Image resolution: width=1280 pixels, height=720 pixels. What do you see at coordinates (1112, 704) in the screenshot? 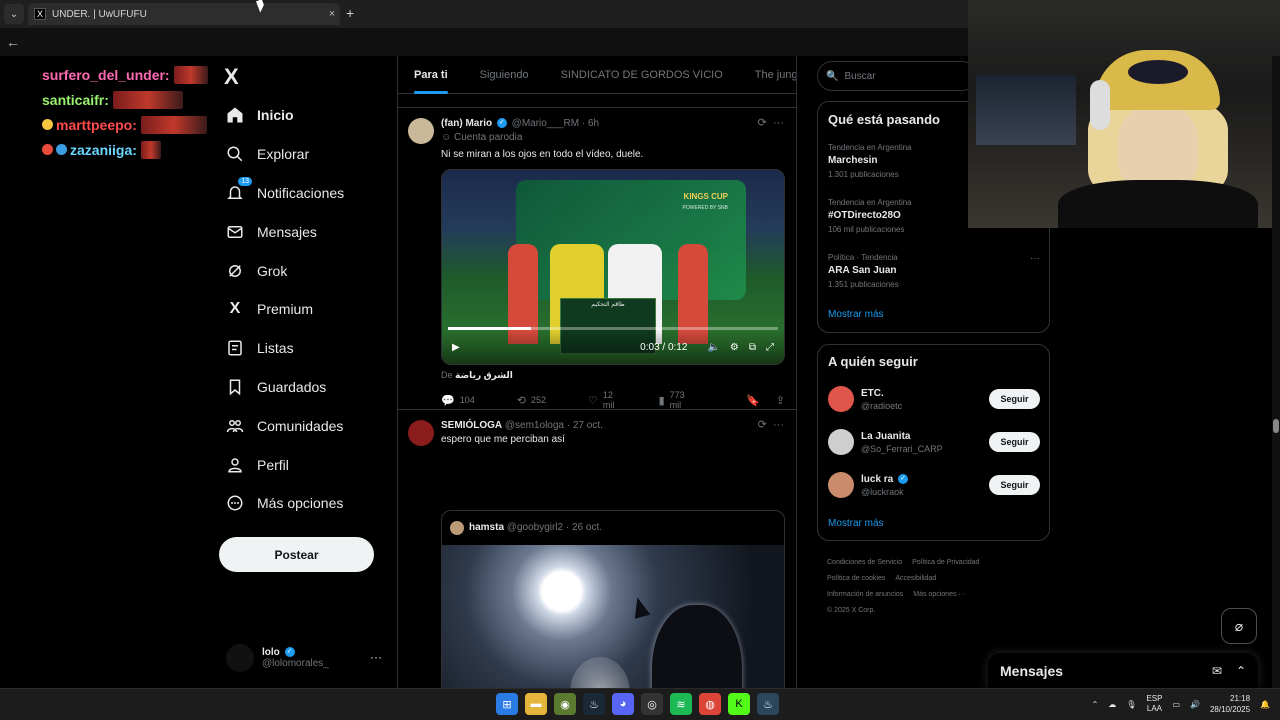
I see `network-icon: ☁` at bounding box center [1112, 704].